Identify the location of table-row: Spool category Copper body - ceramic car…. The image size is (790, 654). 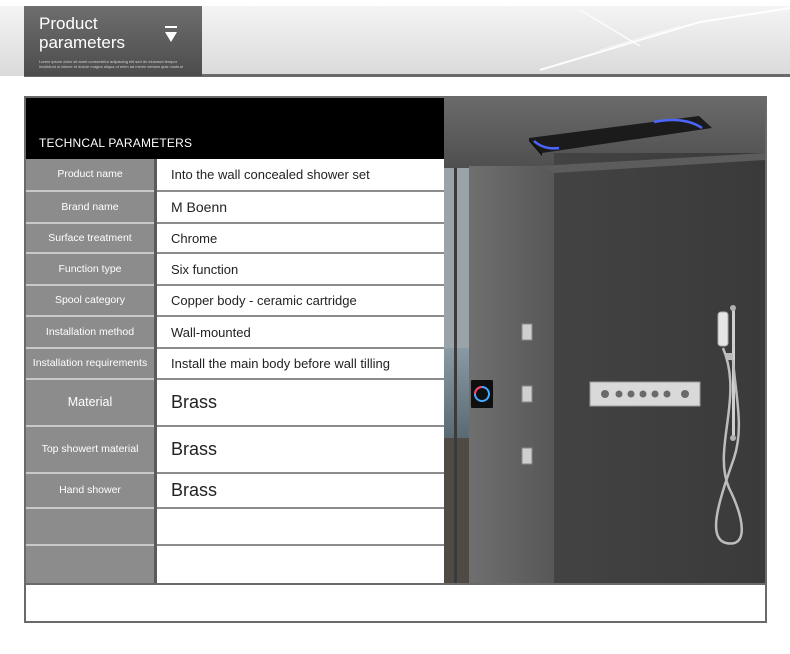
(235, 301).